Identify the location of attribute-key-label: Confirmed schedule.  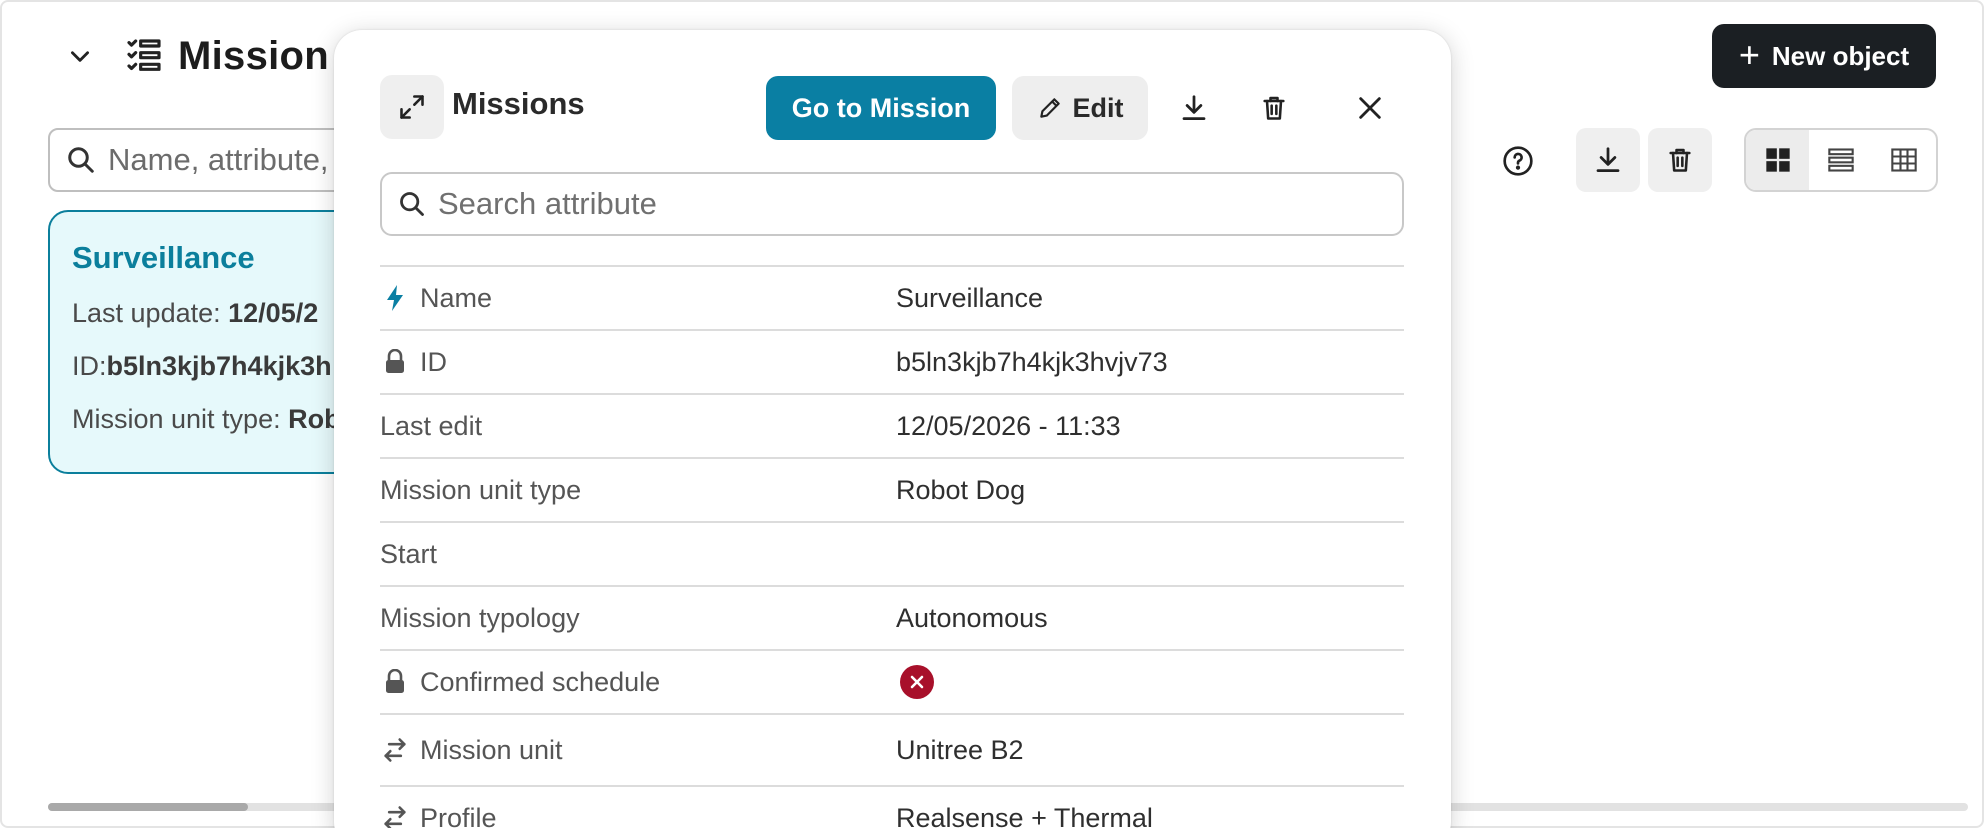
(540, 681).